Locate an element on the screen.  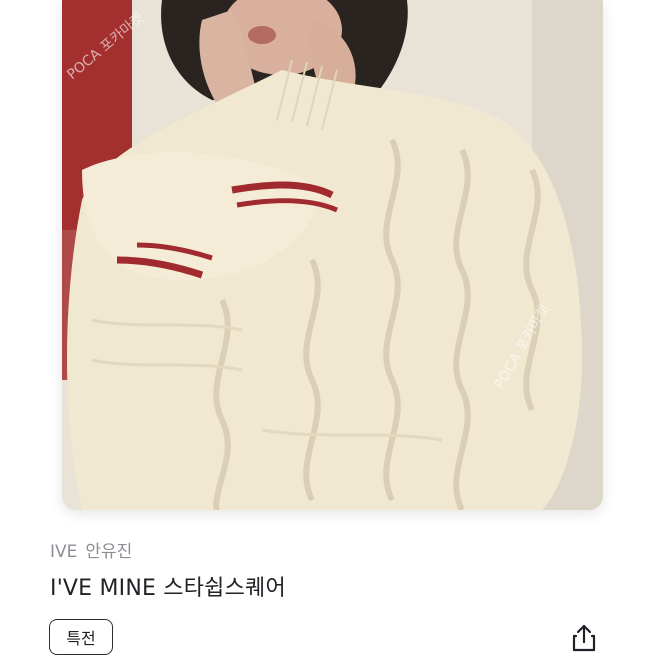
item-title: I'VE MINE 스타쉽스퀘어 is located at coordinates (168, 588).